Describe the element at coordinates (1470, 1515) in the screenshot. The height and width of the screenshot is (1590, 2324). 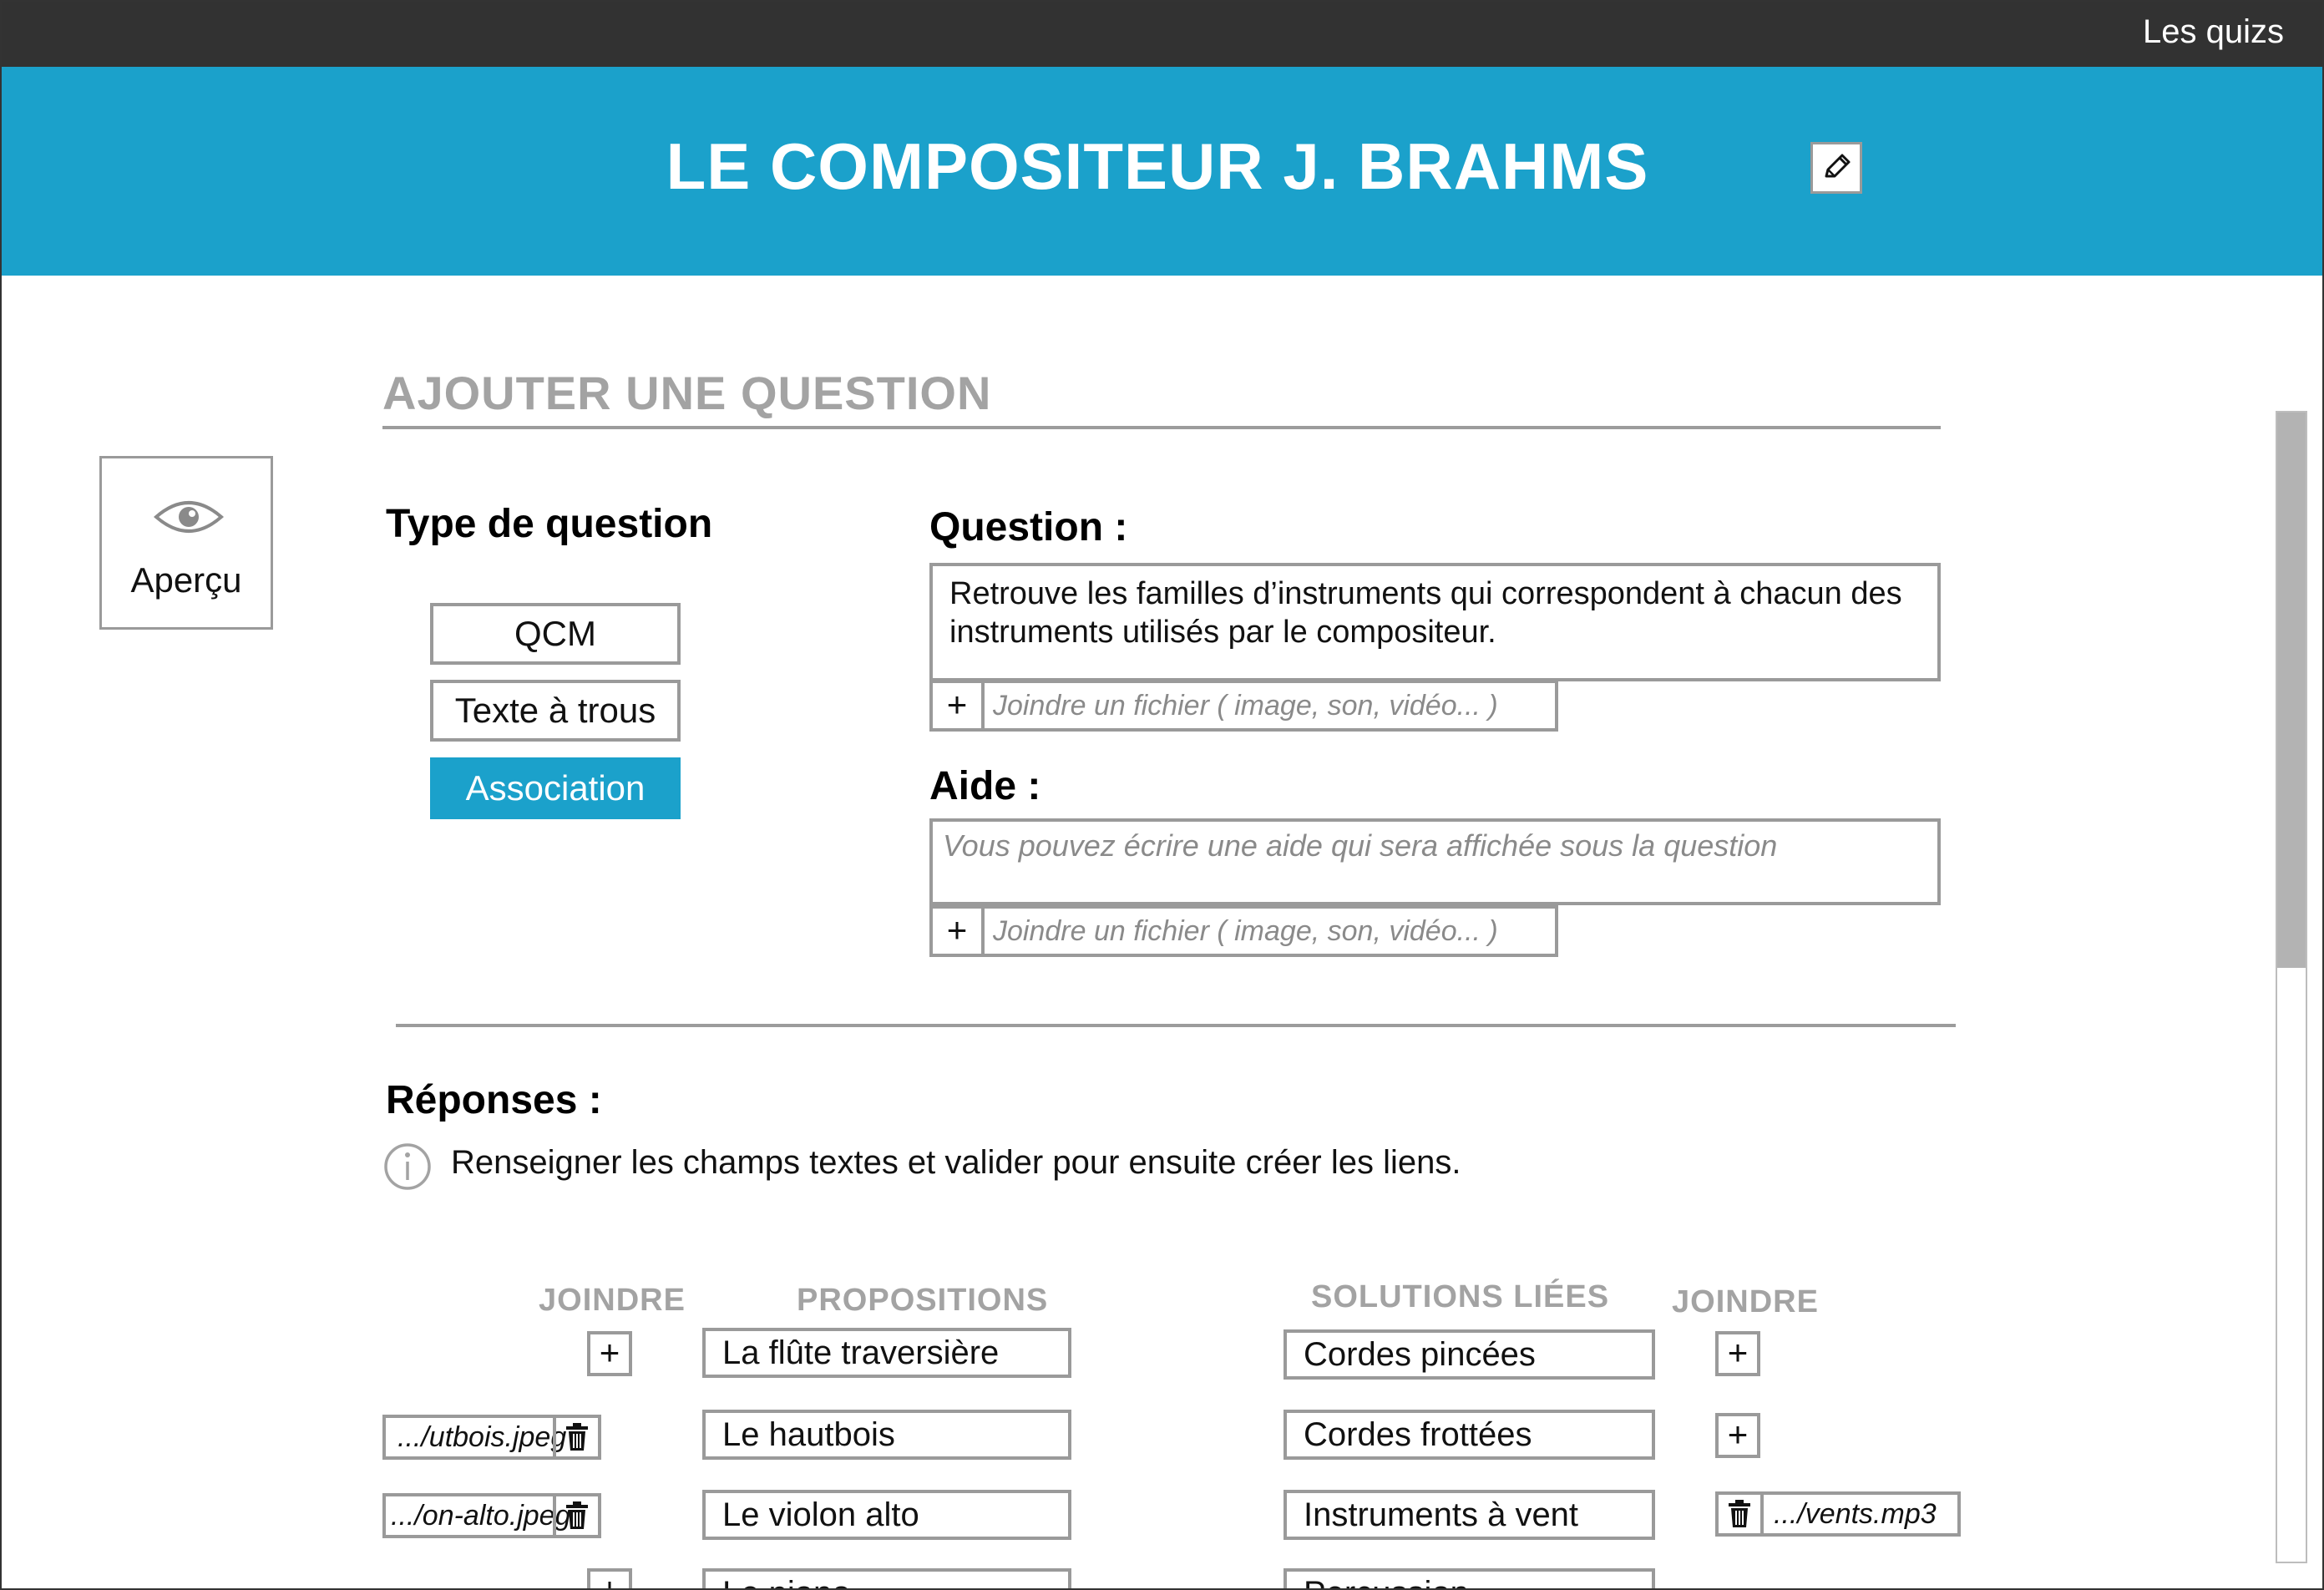
I see `solution-field: Instruments à vent` at that location.